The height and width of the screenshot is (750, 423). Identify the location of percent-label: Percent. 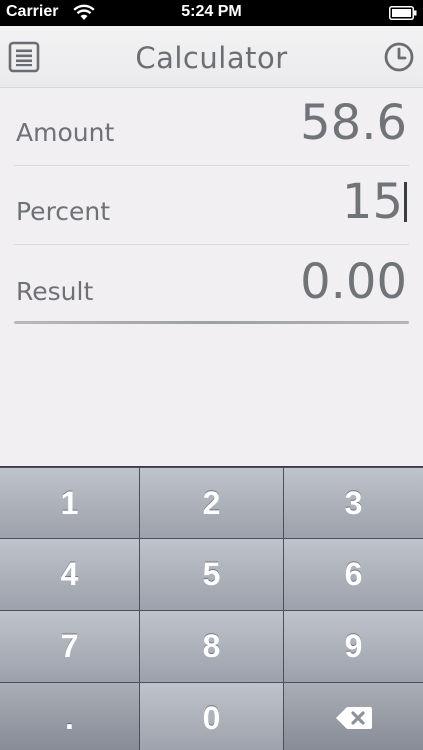
(63, 211).